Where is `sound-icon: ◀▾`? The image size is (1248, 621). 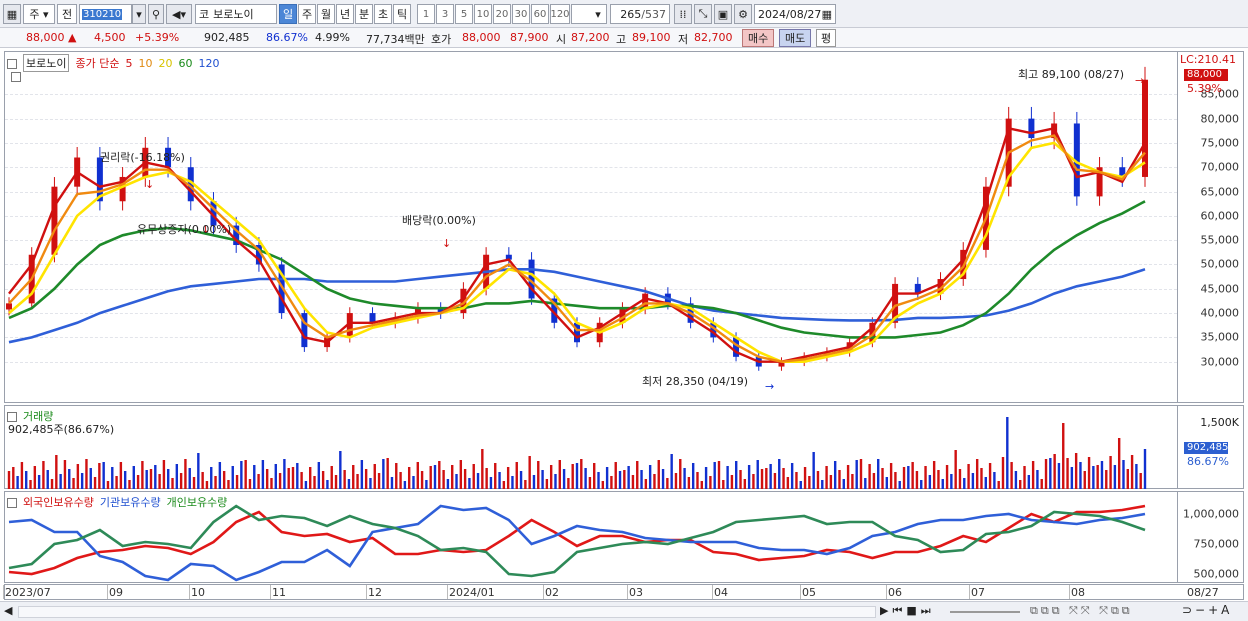
sound-icon: ◀▾ is located at coordinates (179, 14).